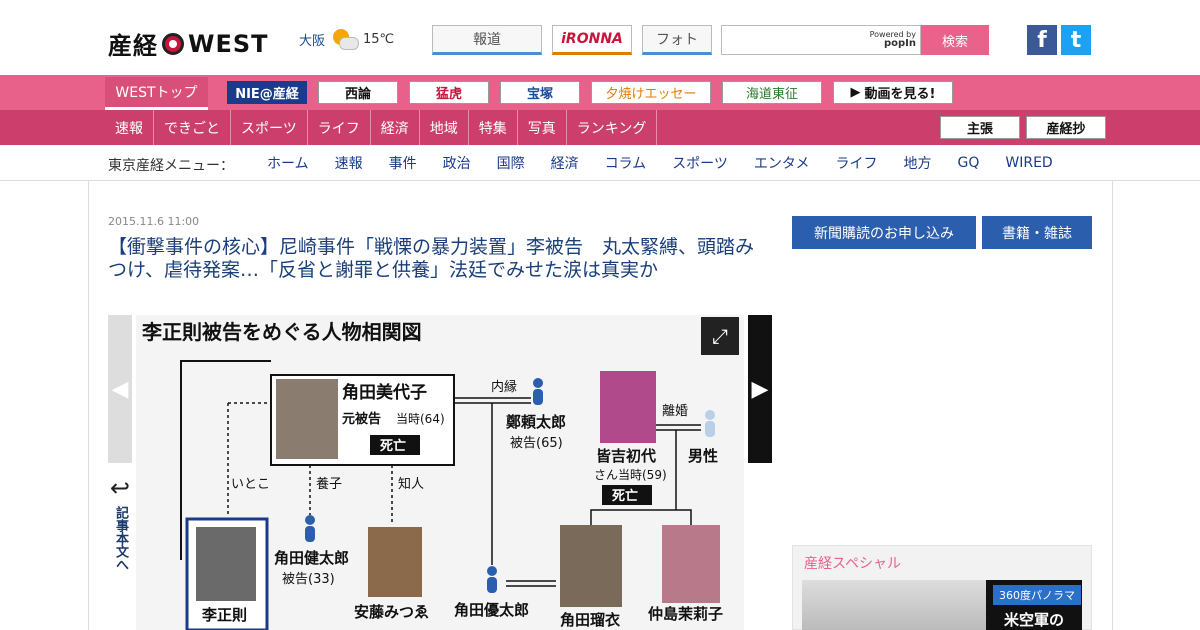  Describe the element at coordinates (395, 127) in the screenshot. I see `nav-keizai: 経済` at that location.